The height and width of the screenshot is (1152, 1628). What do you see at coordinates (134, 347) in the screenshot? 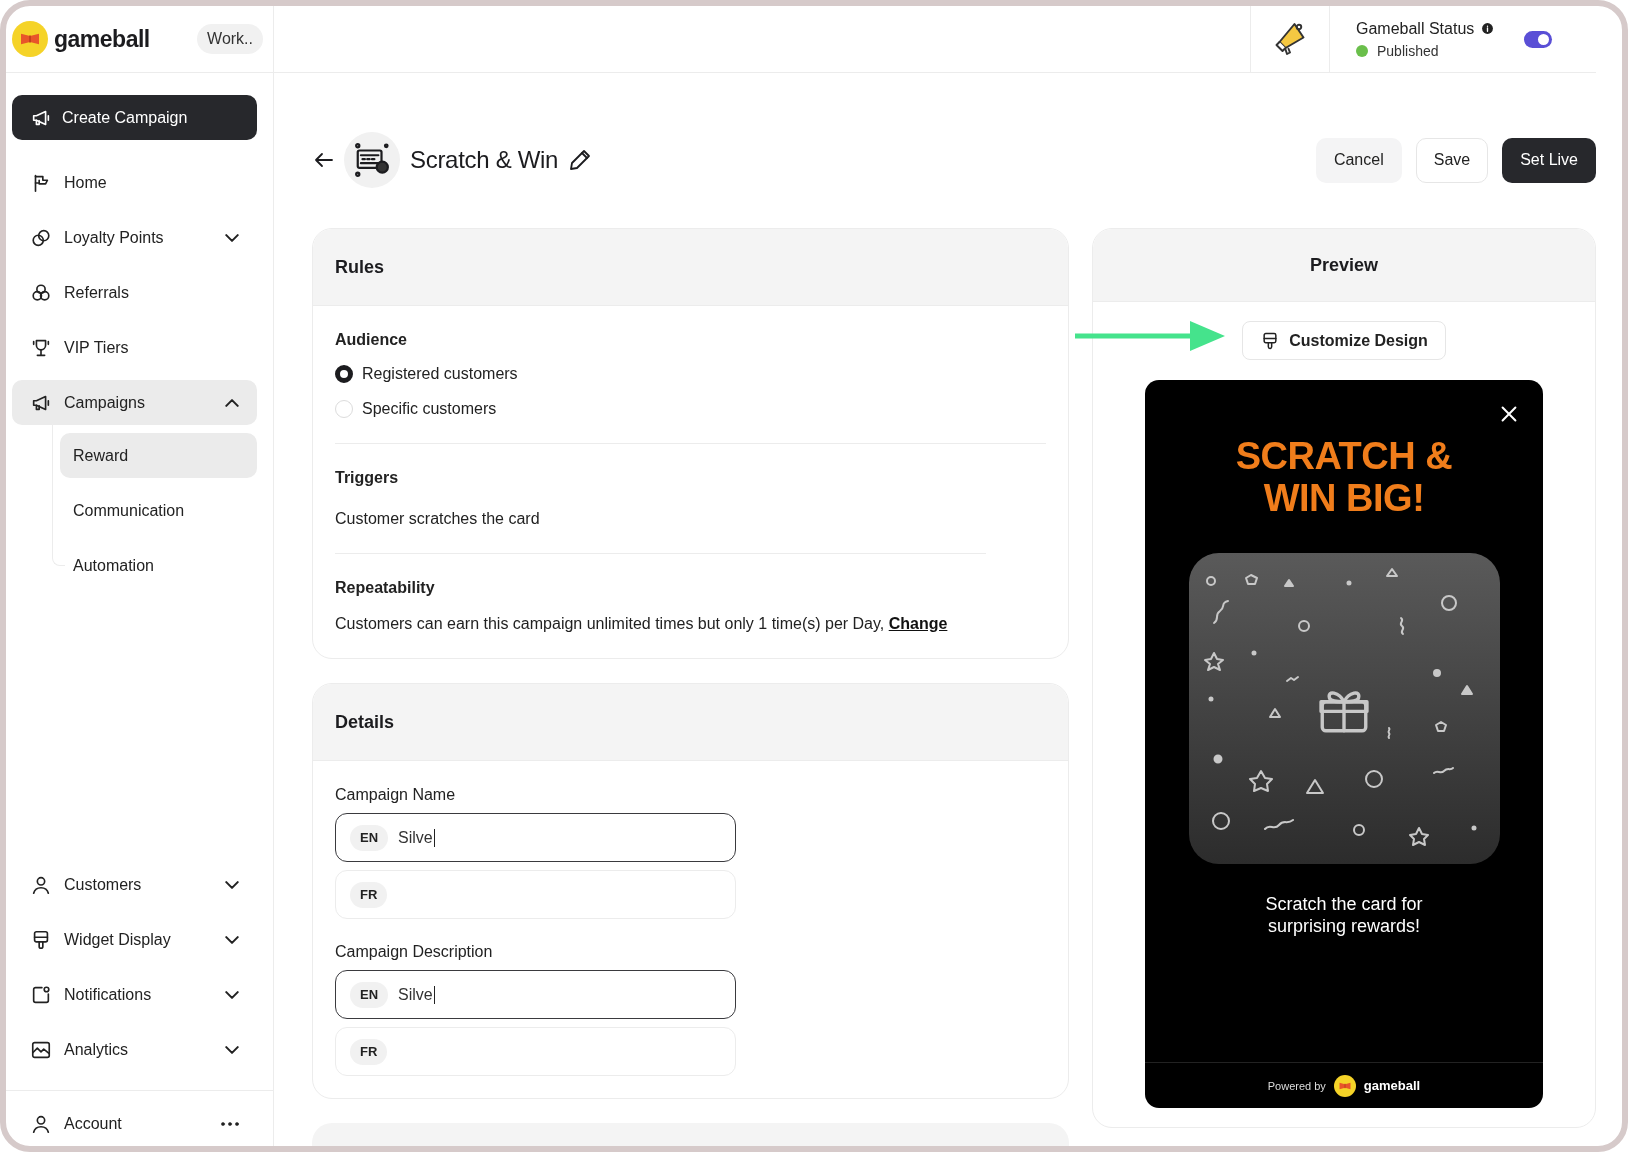
I see `sidebar-item: VIP Tiers` at bounding box center [134, 347].